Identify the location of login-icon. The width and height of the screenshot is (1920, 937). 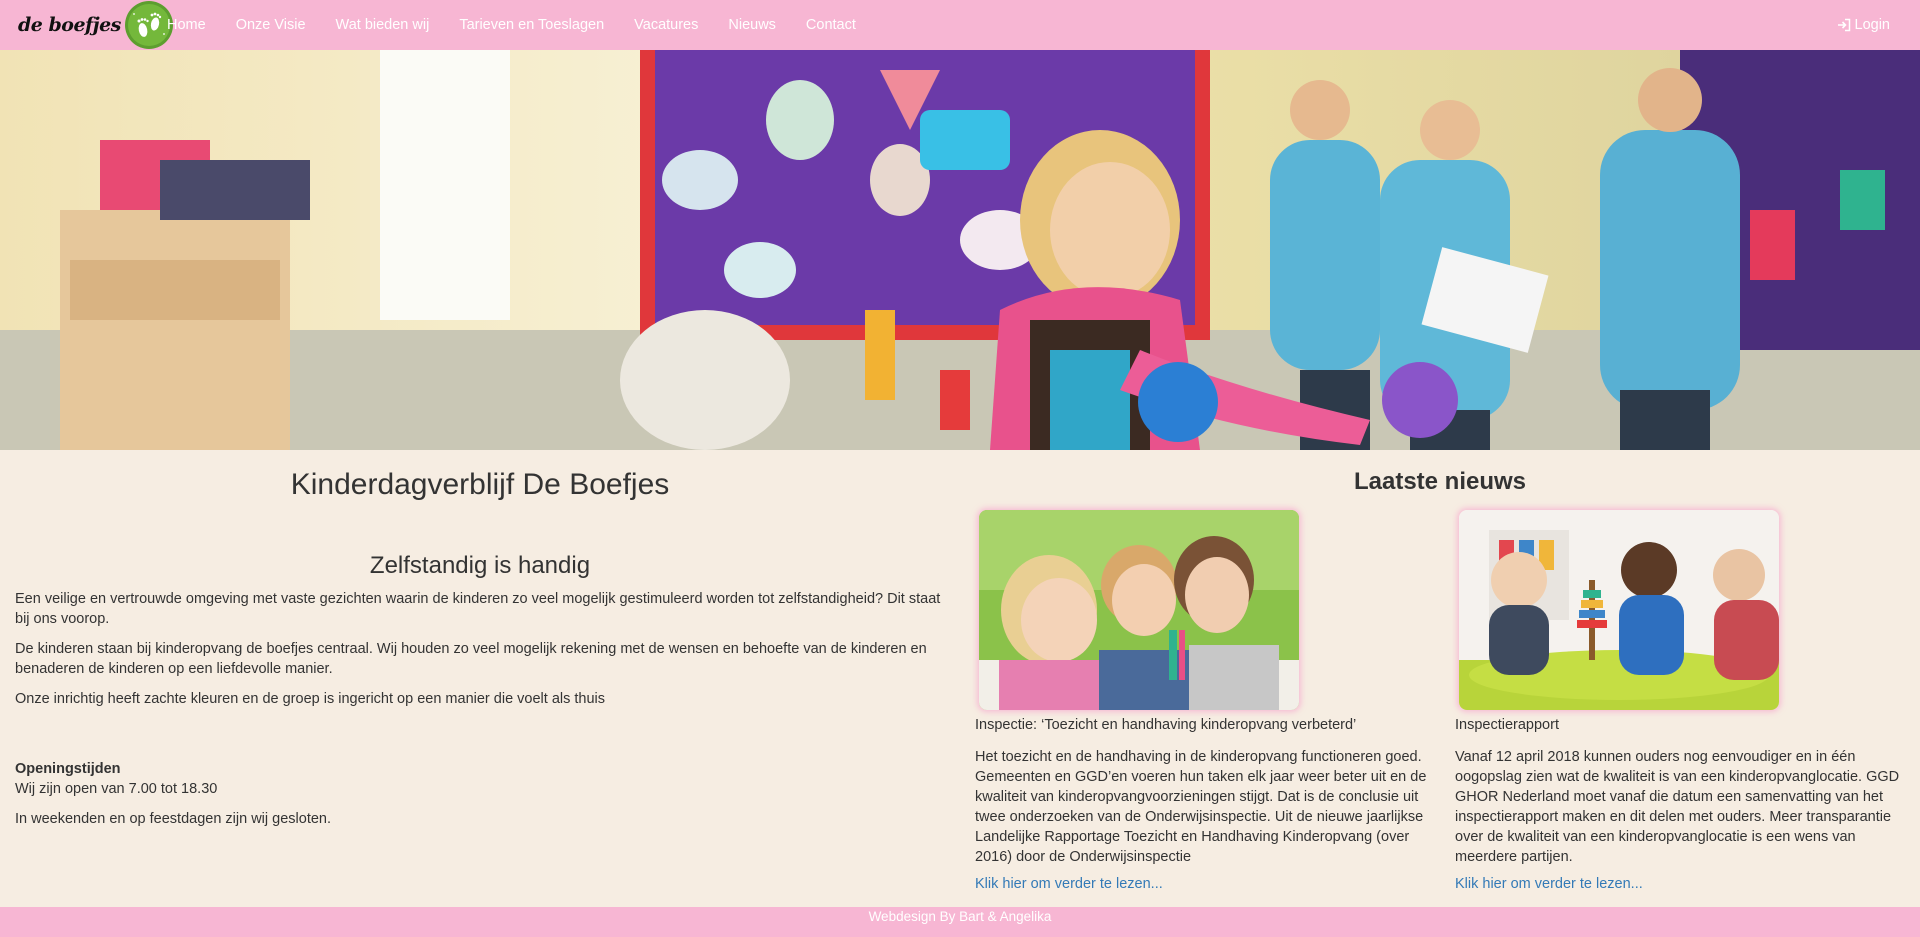
(1843, 25).